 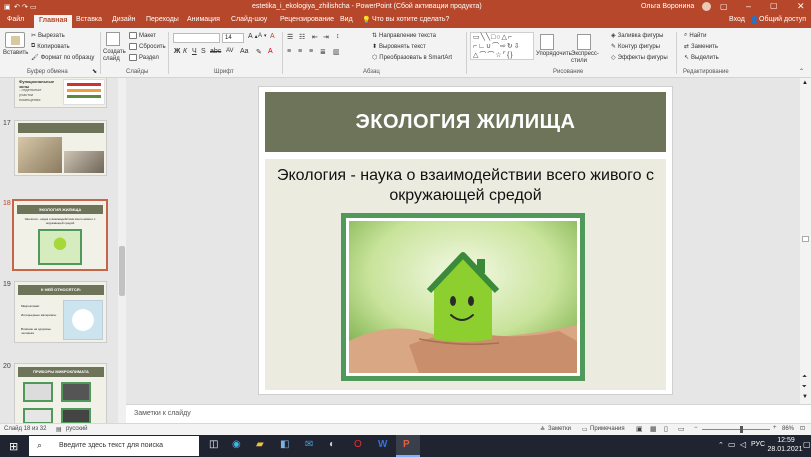 I want to click on edge-icon: ◉, so click(x=236, y=444).